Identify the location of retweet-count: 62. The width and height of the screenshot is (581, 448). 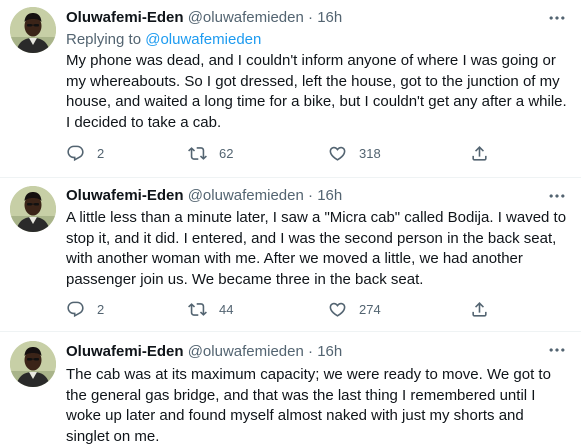
(226, 153).